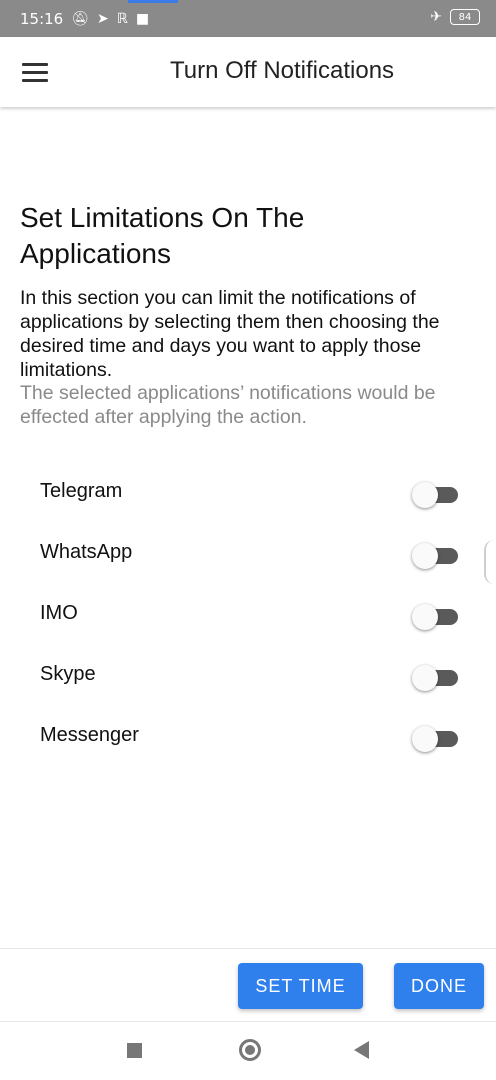 The height and width of the screenshot is (1080, 496). What do you see at coordinates (490, 562) in the screenshot?
I see `edge-panel-handle` at bounding box center [490, 562].